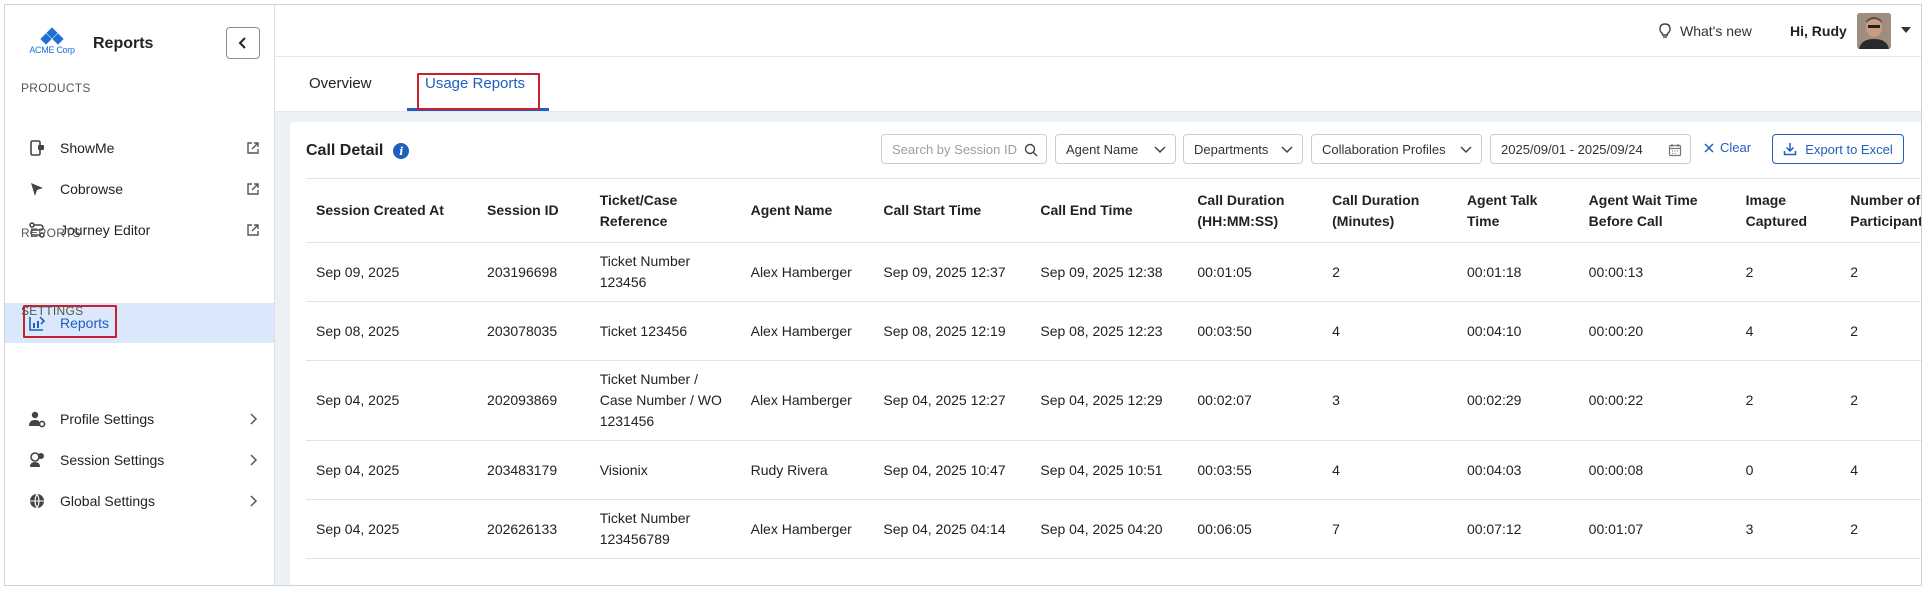 This screenshot has width=1926, height=590. I want to click on acme-logo: ACME Corp, so click(52, 43).